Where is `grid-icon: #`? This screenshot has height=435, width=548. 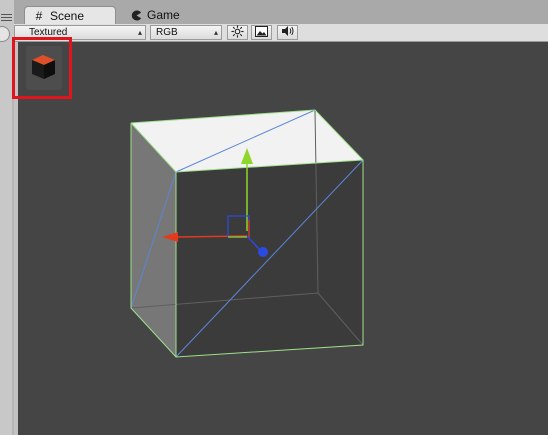 grid-icon: # is located at coordinates (39, 15).